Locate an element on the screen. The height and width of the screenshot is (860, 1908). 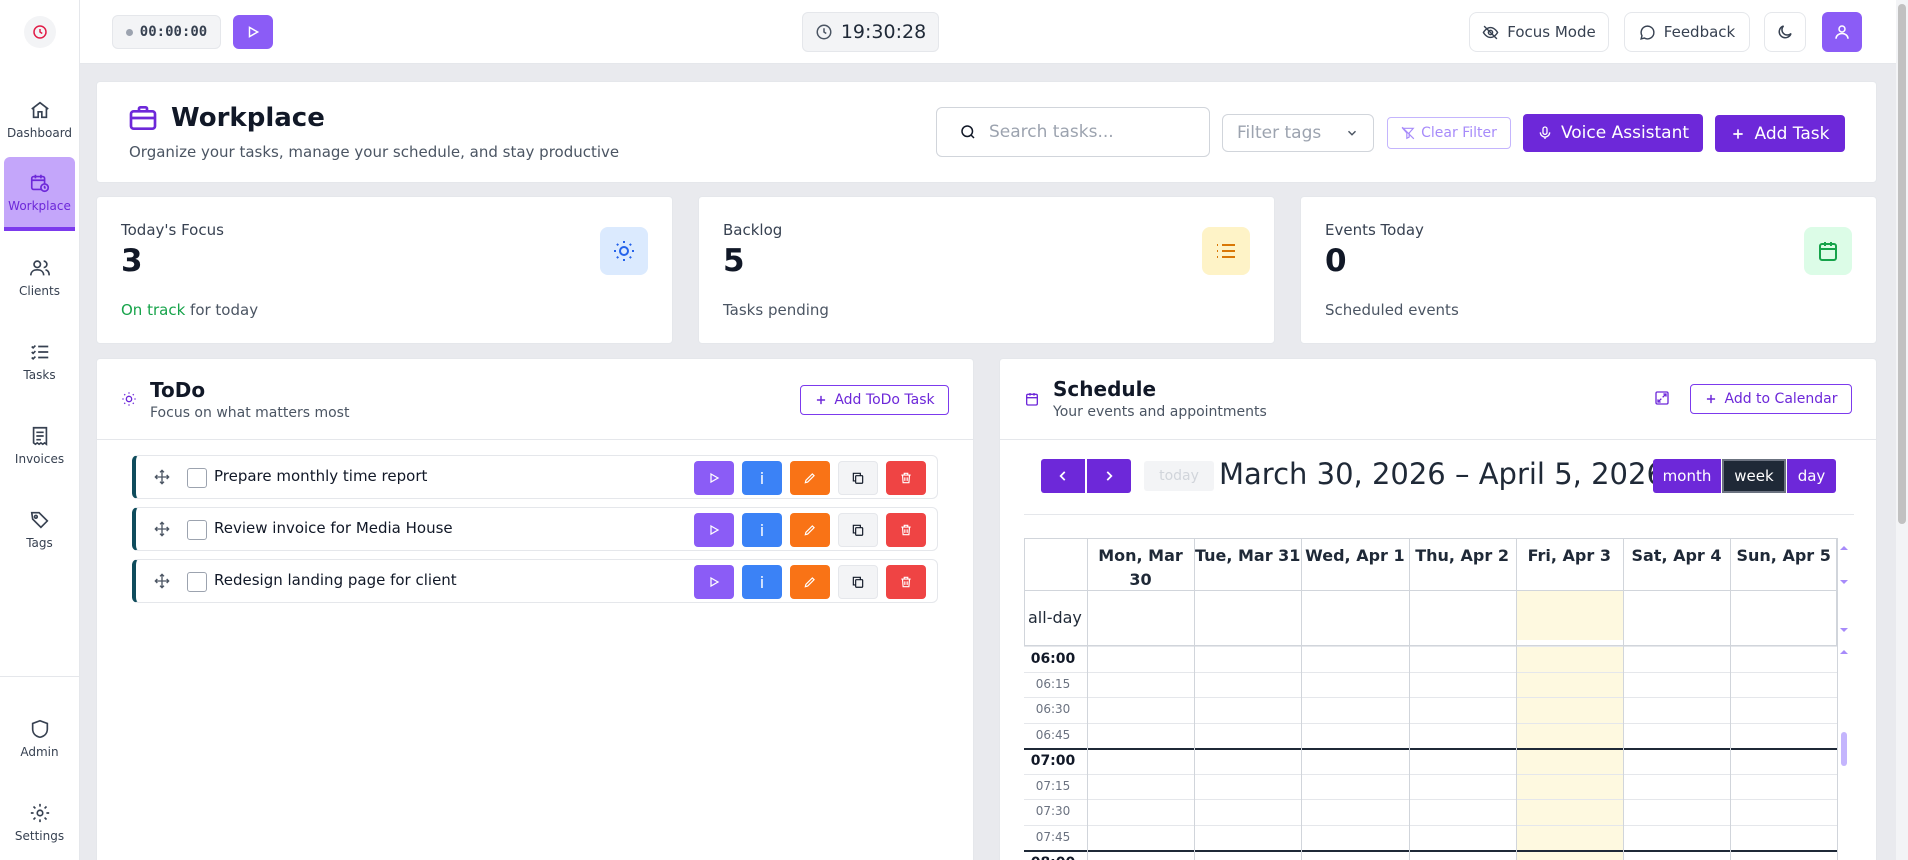
view-month-button: month is located at coordinates (1687, 476).